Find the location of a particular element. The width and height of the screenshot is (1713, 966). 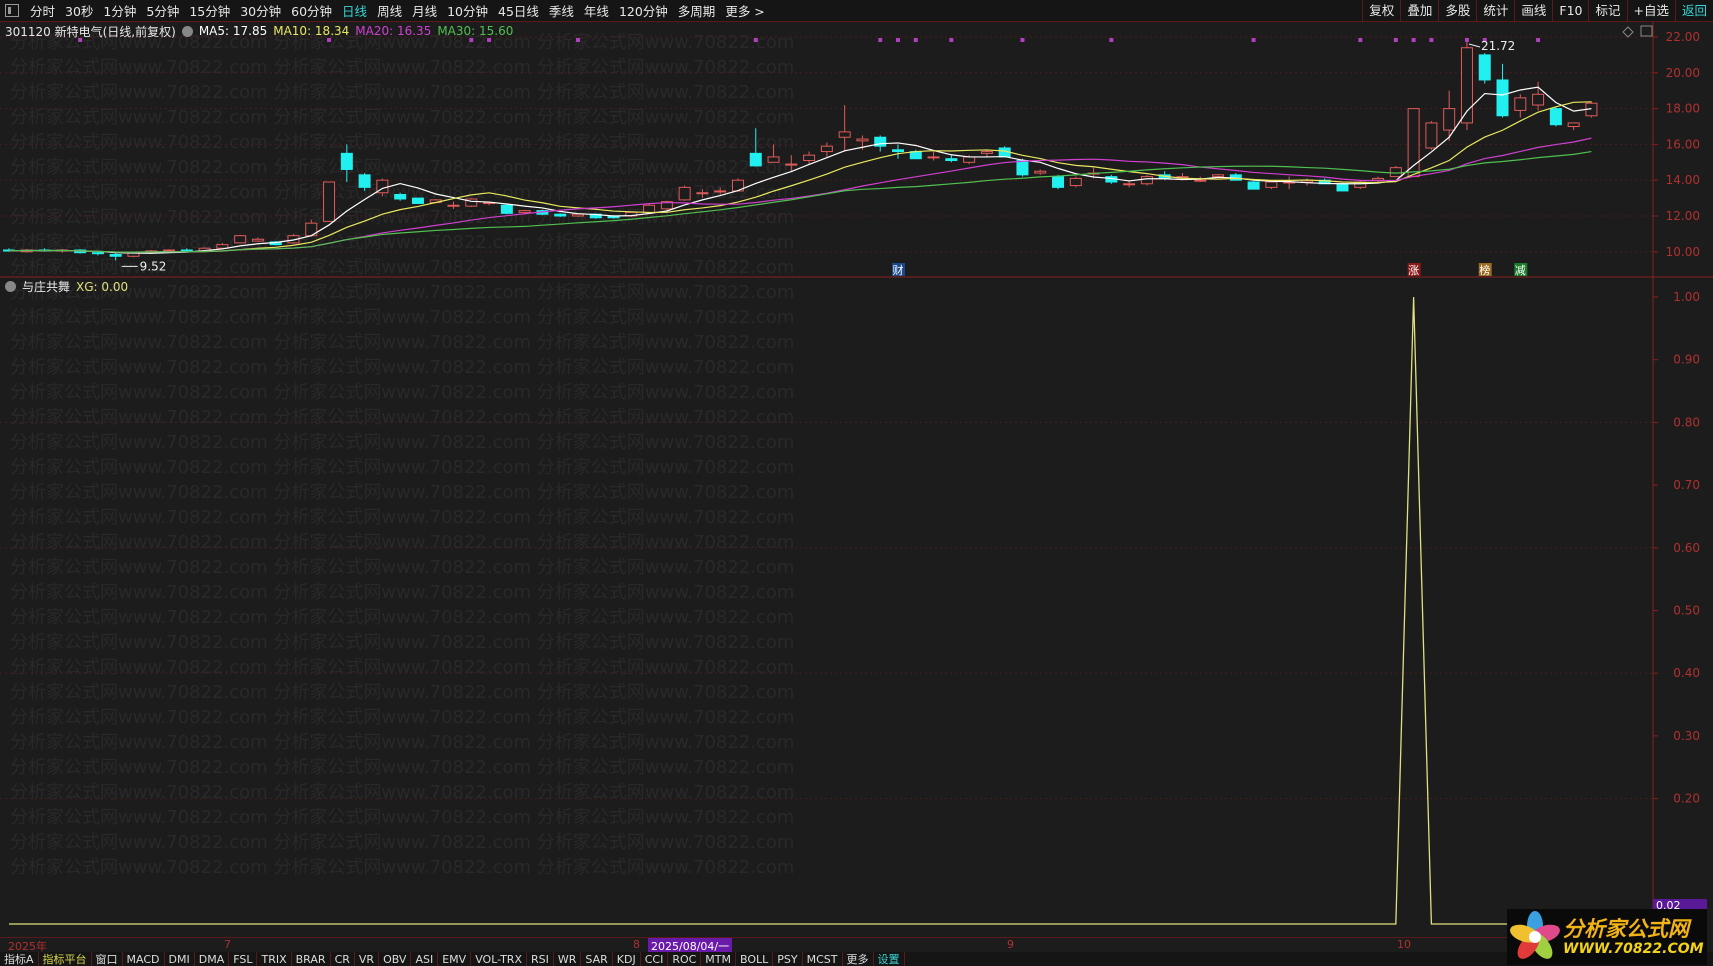

toolbar-button-3: 统计 is located at coordinates (1495, 11).